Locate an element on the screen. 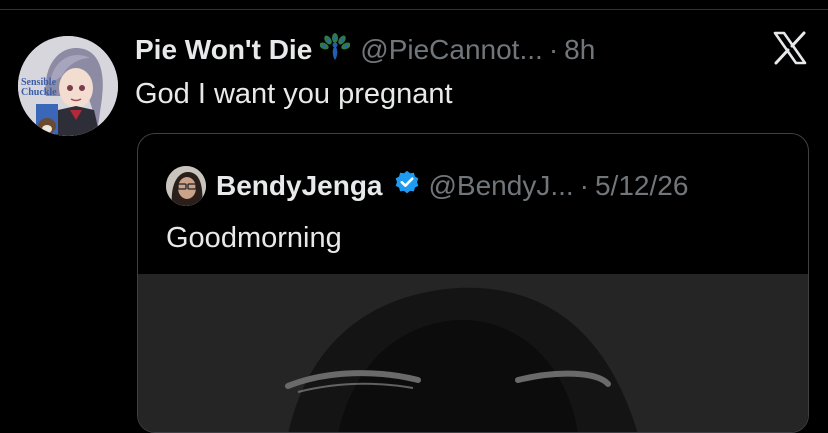  verified-icon is located at coordinates (407, 186).